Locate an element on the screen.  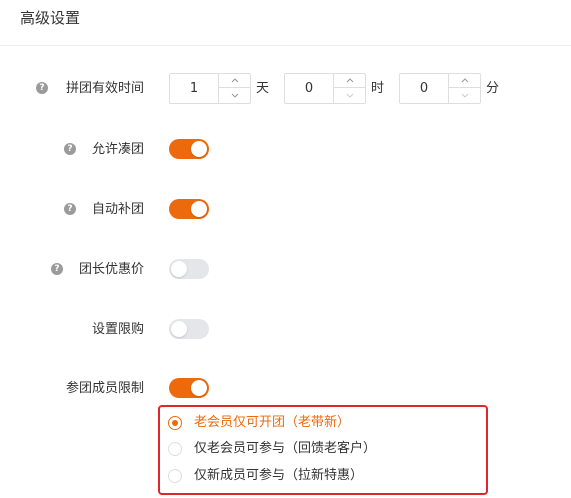
hours-unit: 时 is located at coordinates (378, 88).